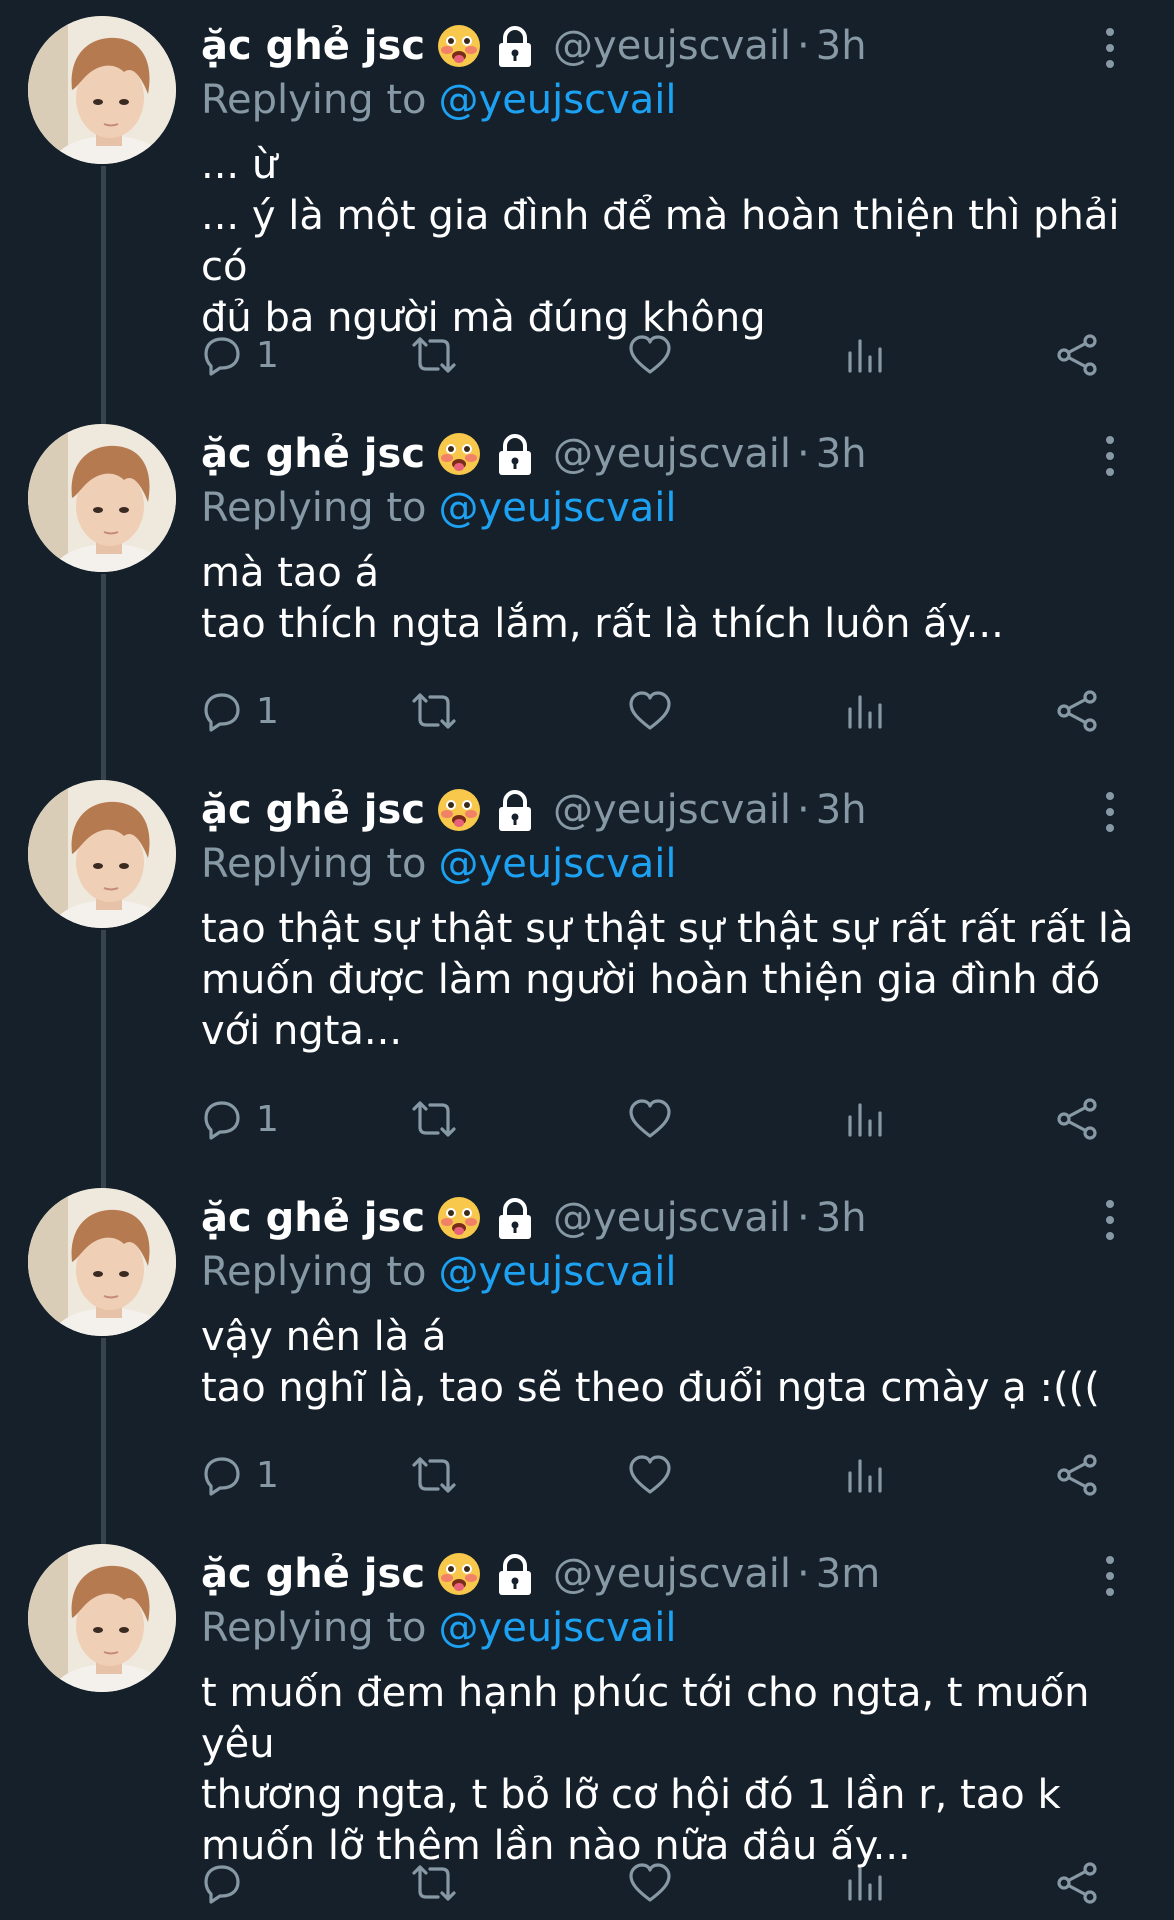  Describe the element at coordinates (848, 1574) in the screenshot. I see `tweet-time: 3m` at that location.